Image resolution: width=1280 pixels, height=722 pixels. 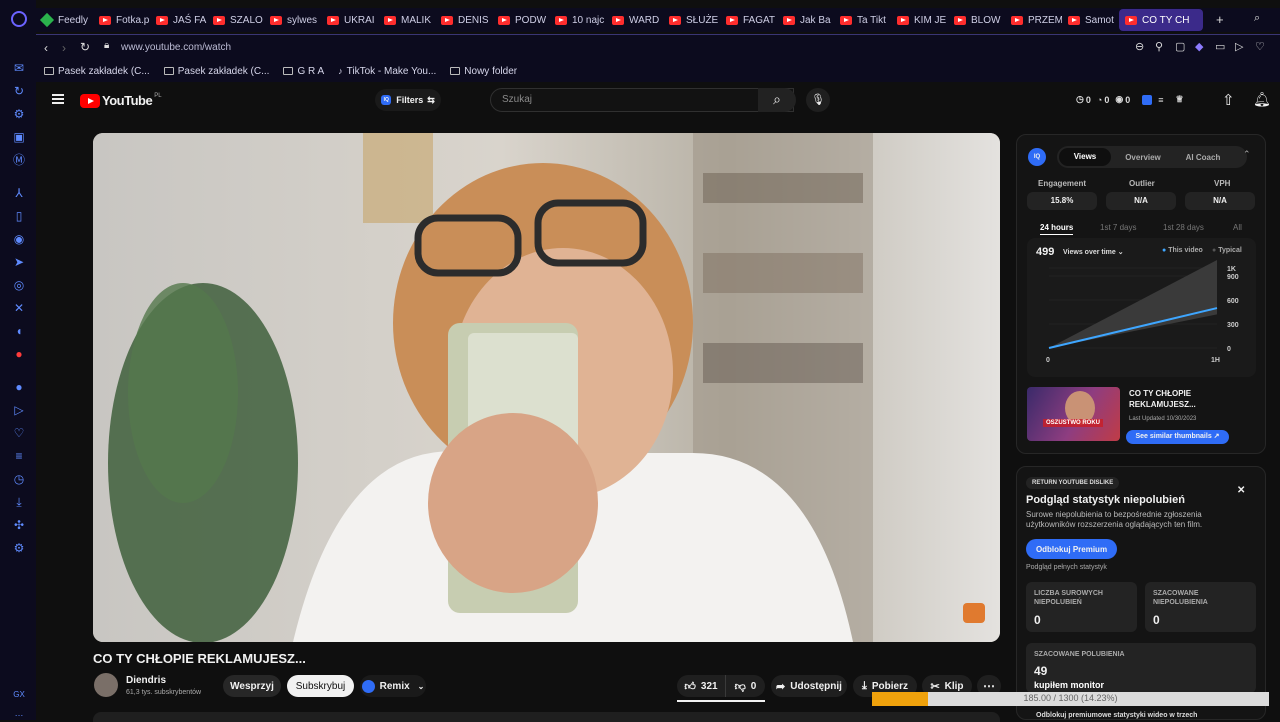 I want to click on wallet-icon: ▭, so click(x=1220, y=46).